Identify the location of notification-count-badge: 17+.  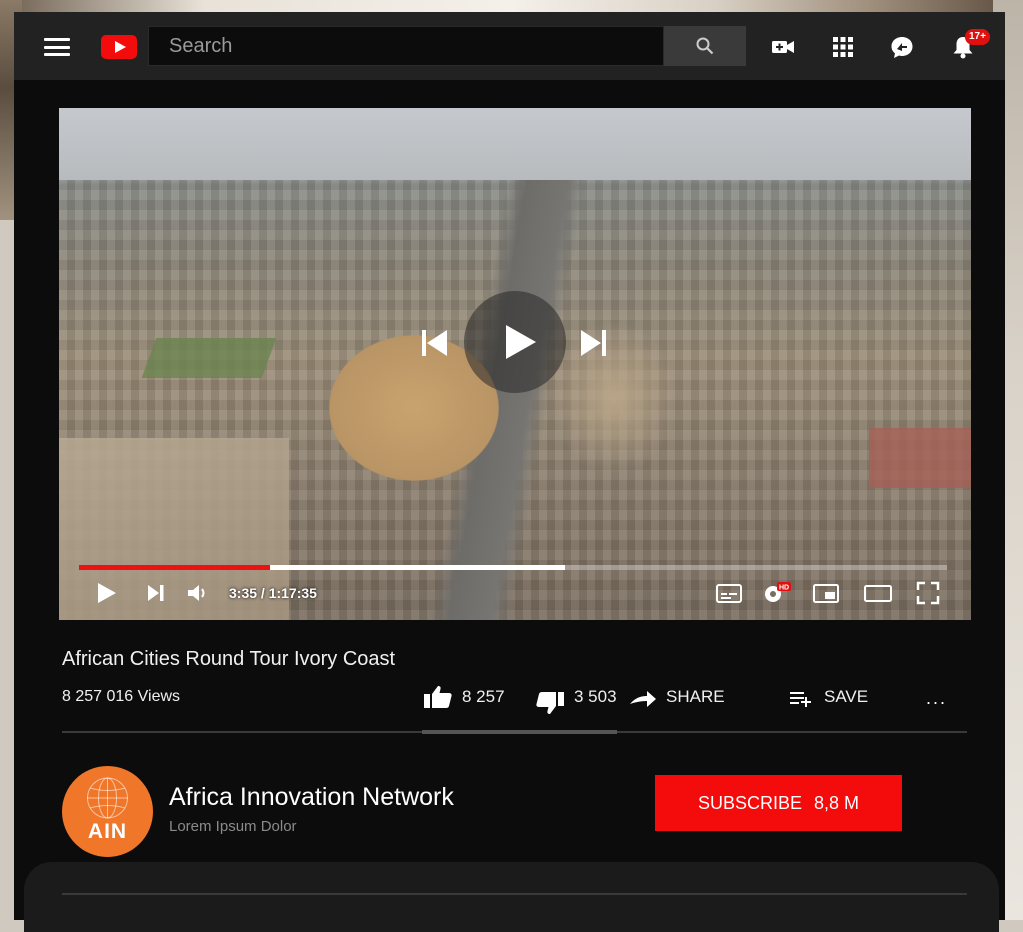
(977, 37).